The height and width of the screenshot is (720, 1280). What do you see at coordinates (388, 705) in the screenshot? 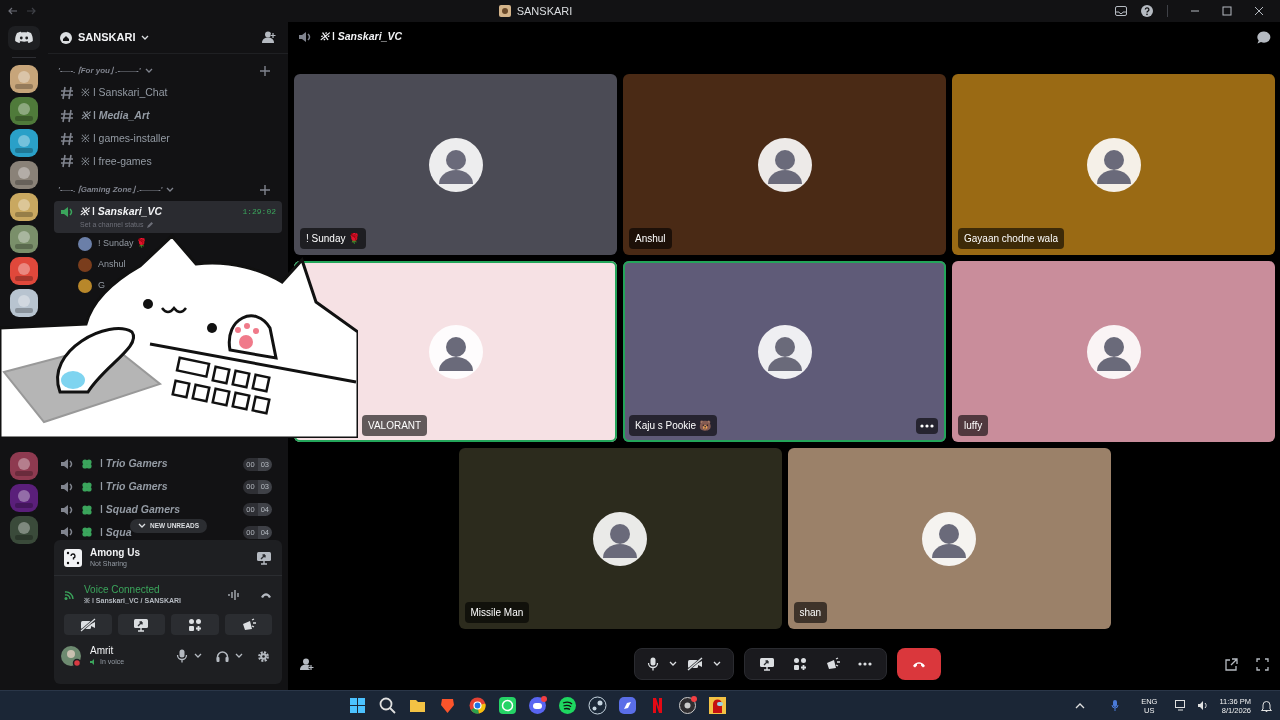
I see `search-icon` at bounding box center [388, 705].